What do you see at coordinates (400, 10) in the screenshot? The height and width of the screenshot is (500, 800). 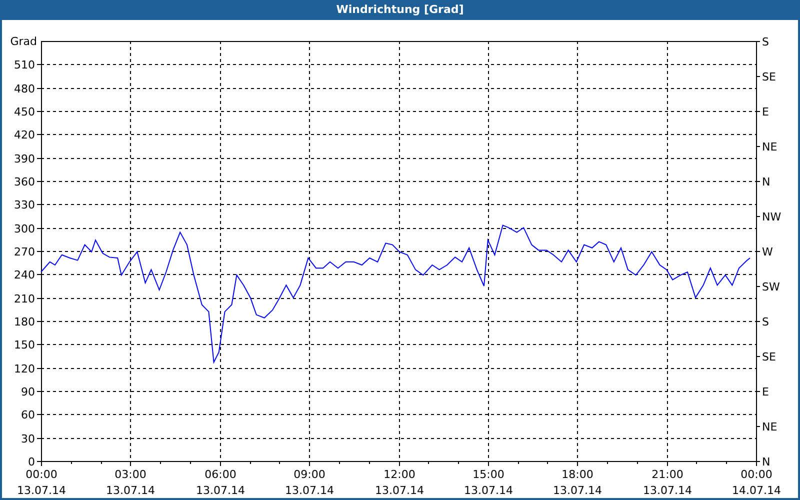 I see `window-title: Windrichtung [Grad]` at bounding box center [400, 10].